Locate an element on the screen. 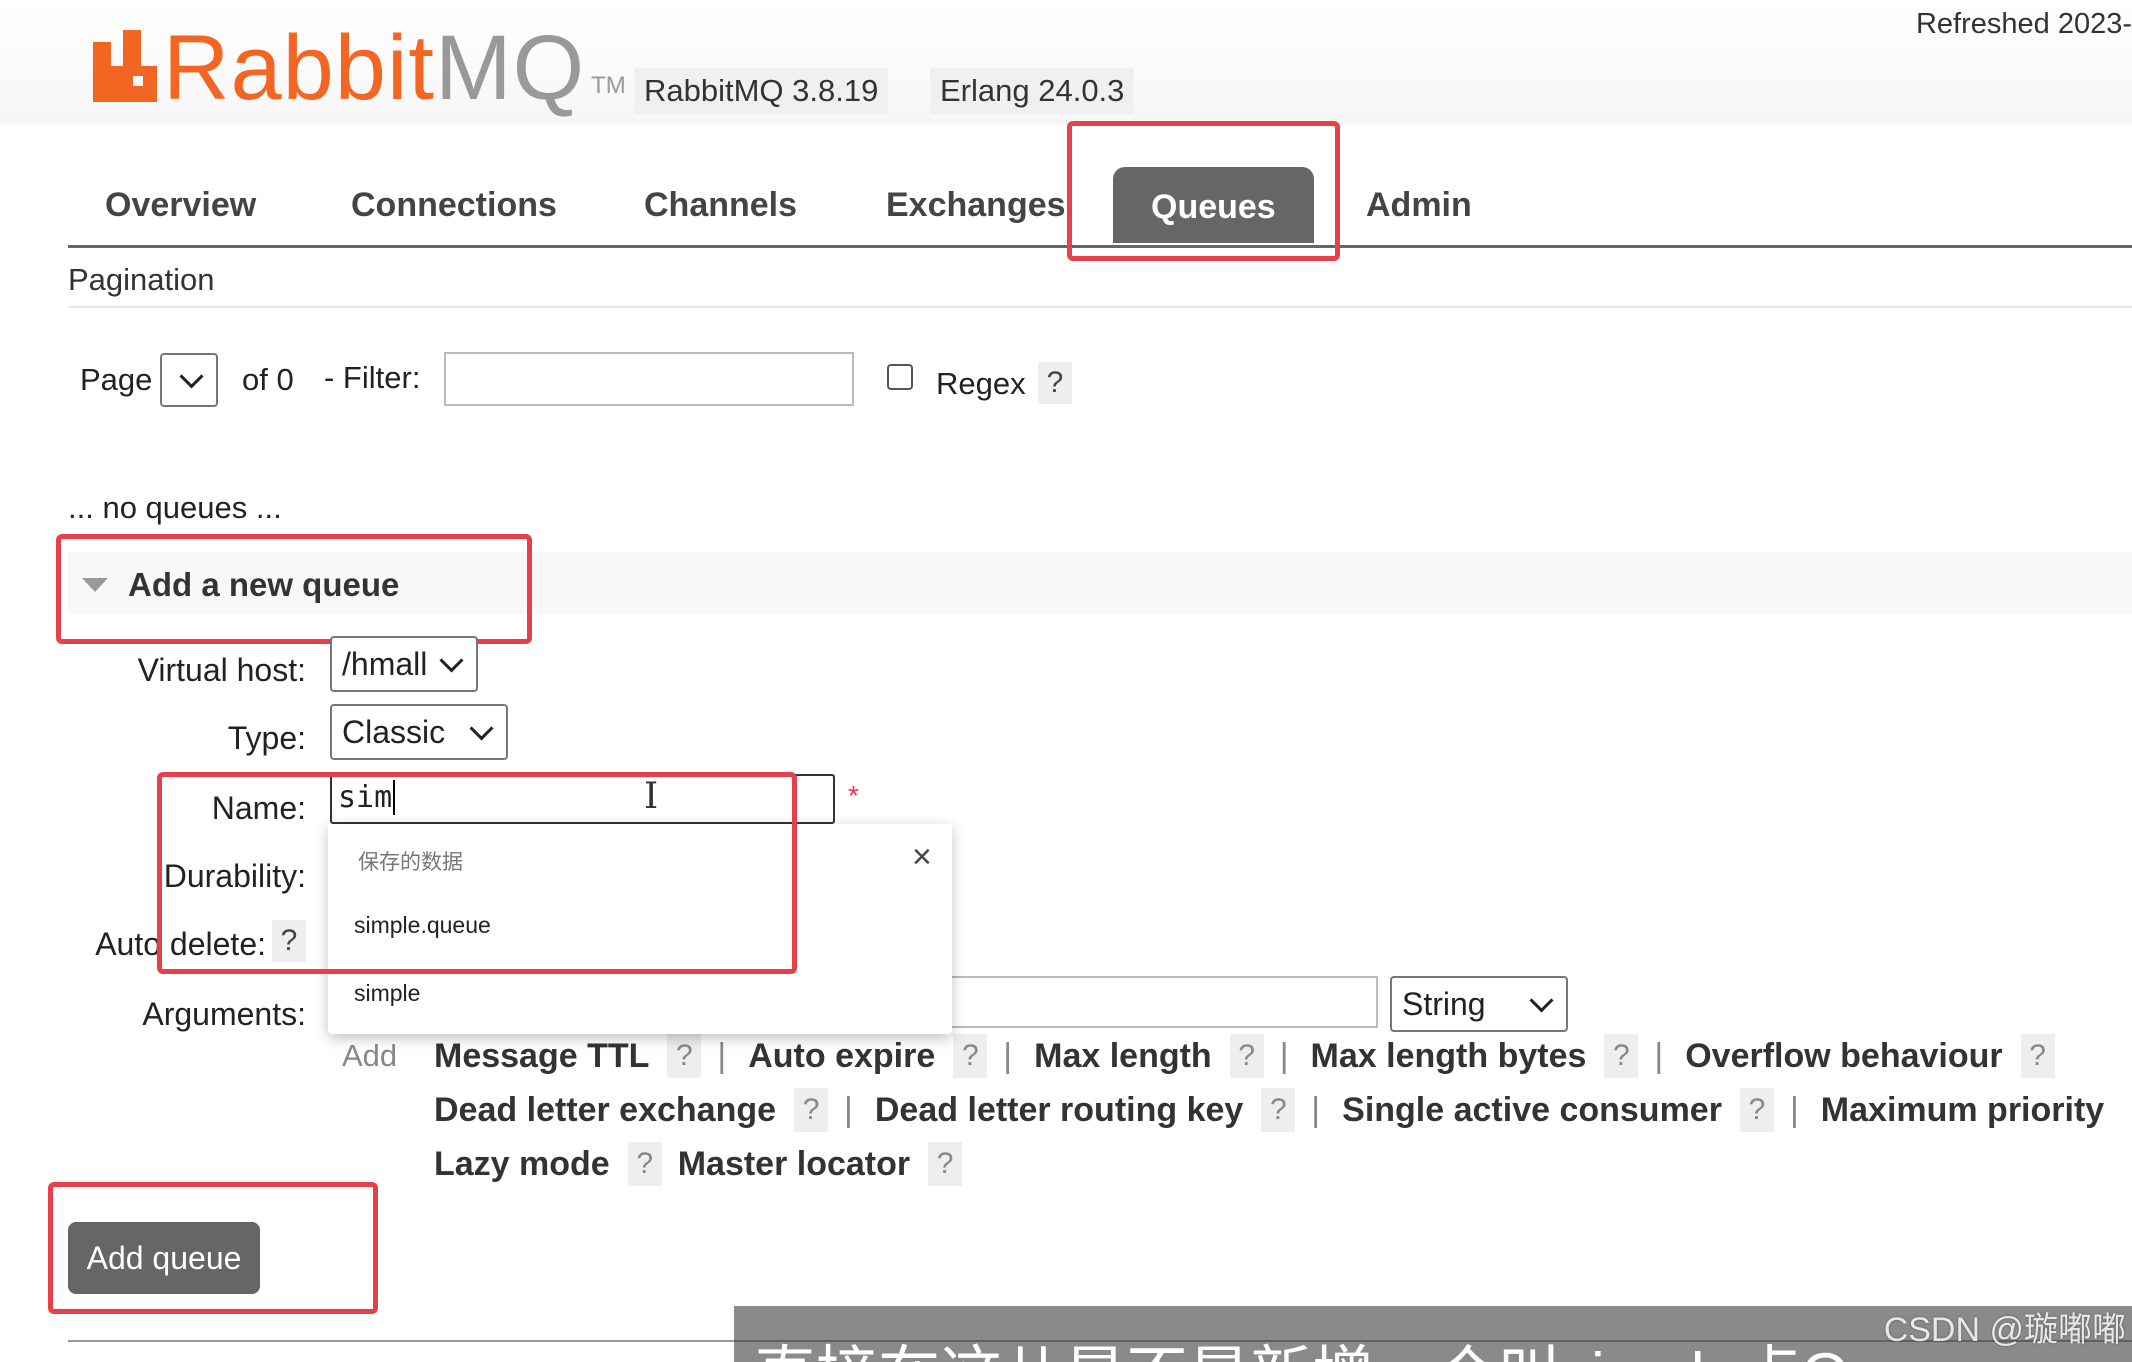 The height and width of the screenshot is (1362, 2132). argument-shortcuts-row-3: Lazy mode? Master locator? is located at coordinates (706, 1164).